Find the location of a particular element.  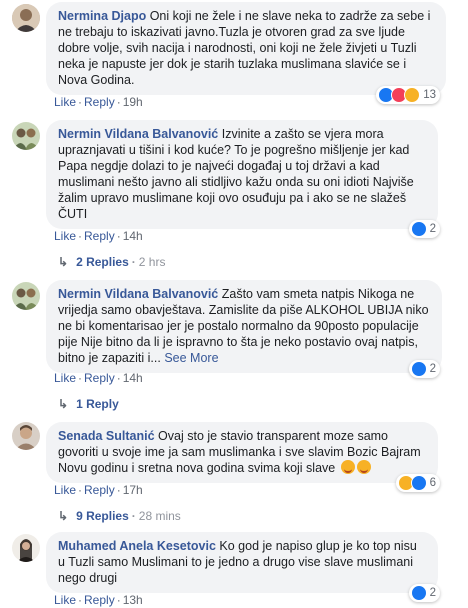

view-replies-link: ↳ 1 Reply is located at coordinates (88, 404).